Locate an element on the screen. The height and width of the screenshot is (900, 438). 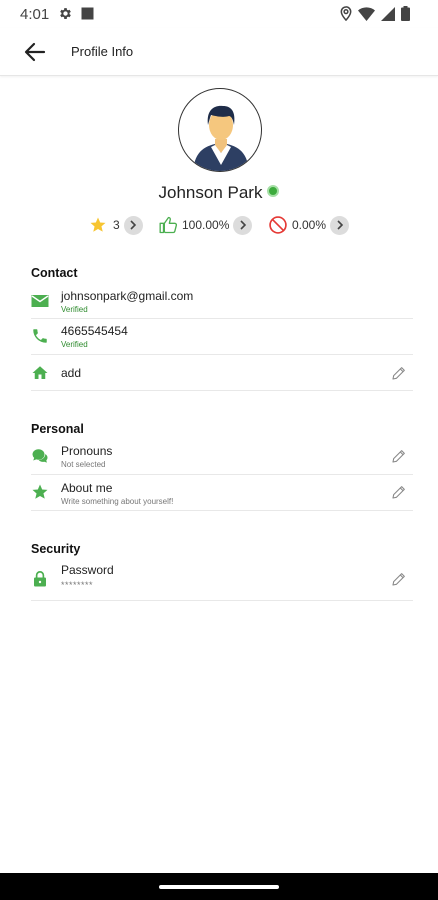
edit-about-pencil-icon is located at coordinates (399, 492).